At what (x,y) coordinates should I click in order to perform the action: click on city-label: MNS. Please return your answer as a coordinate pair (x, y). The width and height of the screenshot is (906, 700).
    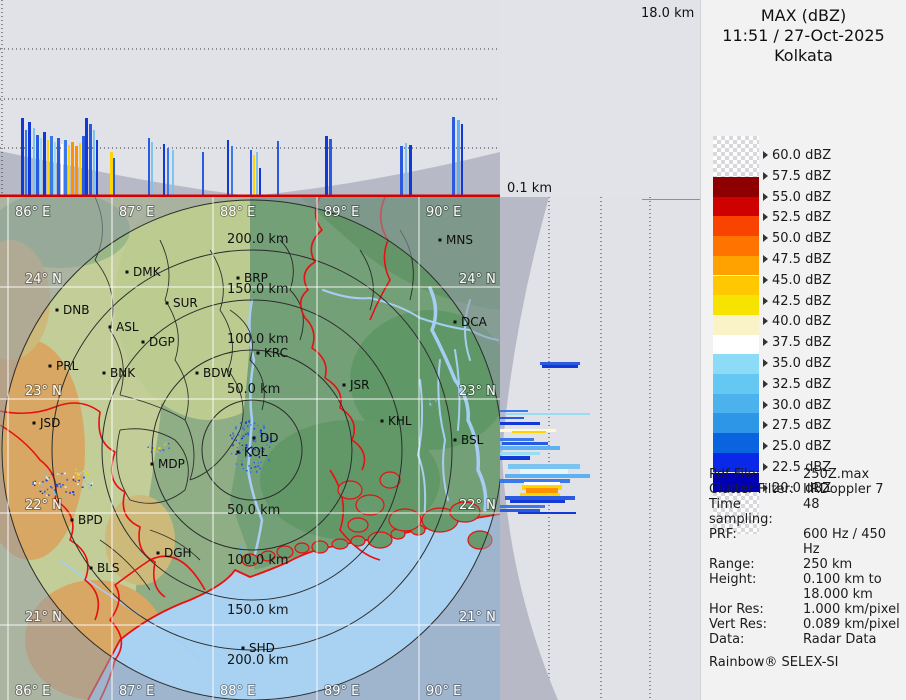
    Looking at the image, I should click on (459, 240).